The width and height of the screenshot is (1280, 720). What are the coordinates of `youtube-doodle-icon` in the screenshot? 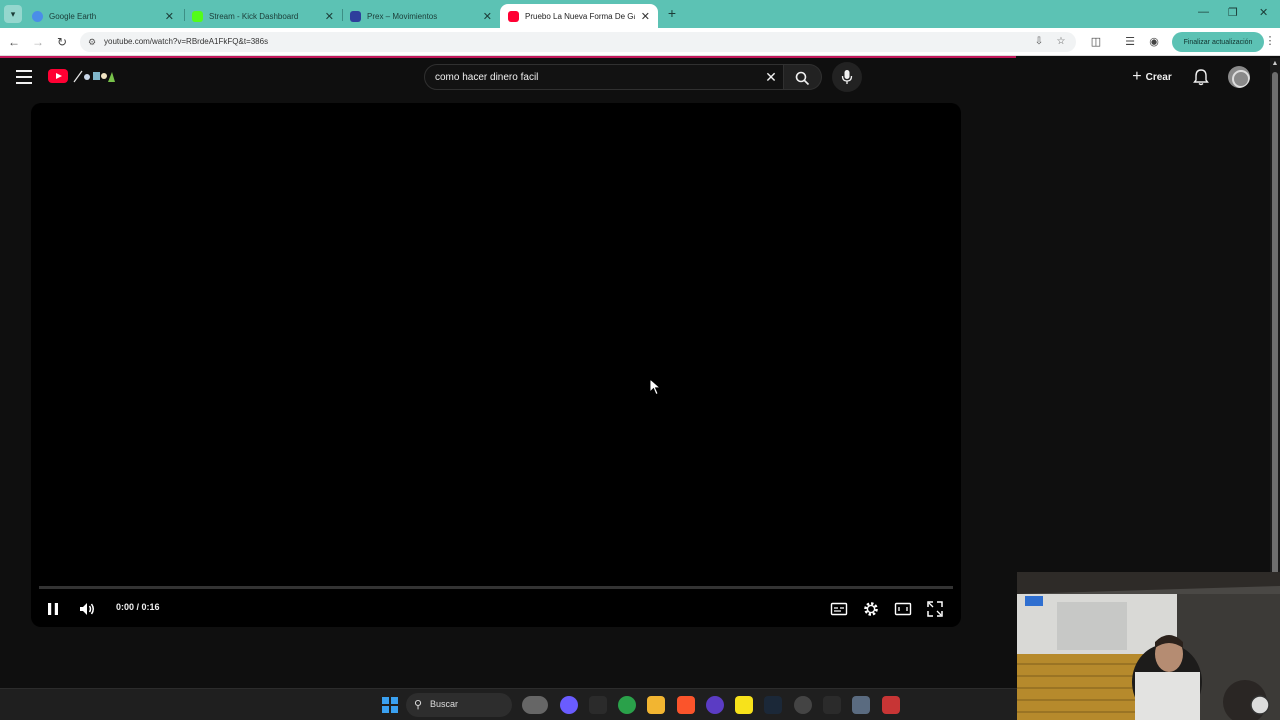 It's located at (94, 76).